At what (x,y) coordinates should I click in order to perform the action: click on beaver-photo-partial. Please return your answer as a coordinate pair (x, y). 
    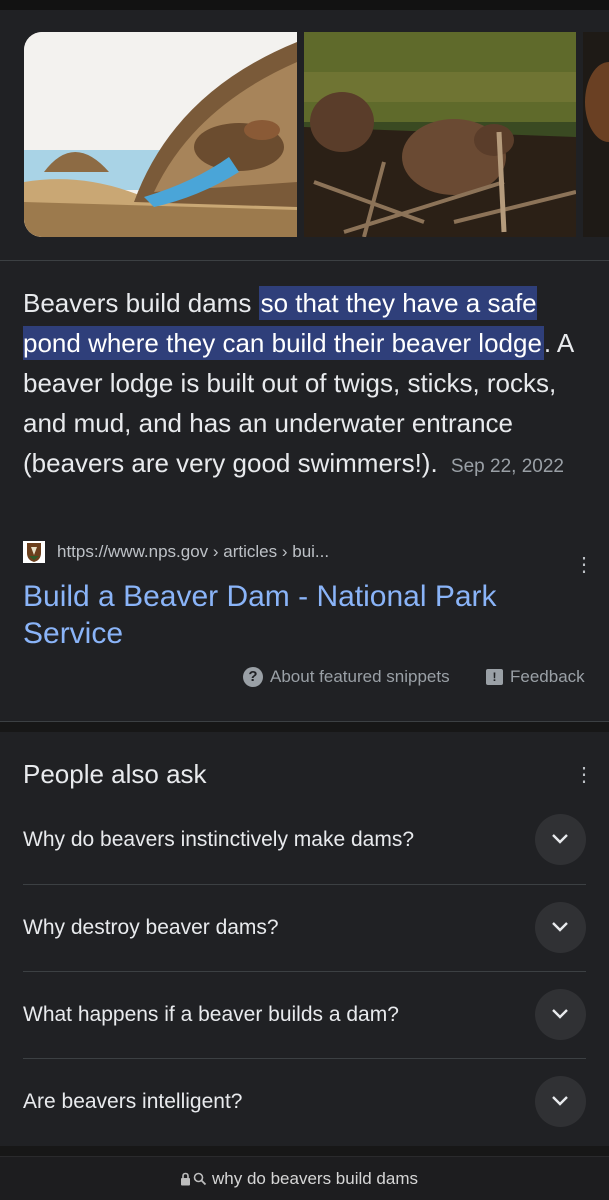
    Looking at the image, I should click on (596, 134).